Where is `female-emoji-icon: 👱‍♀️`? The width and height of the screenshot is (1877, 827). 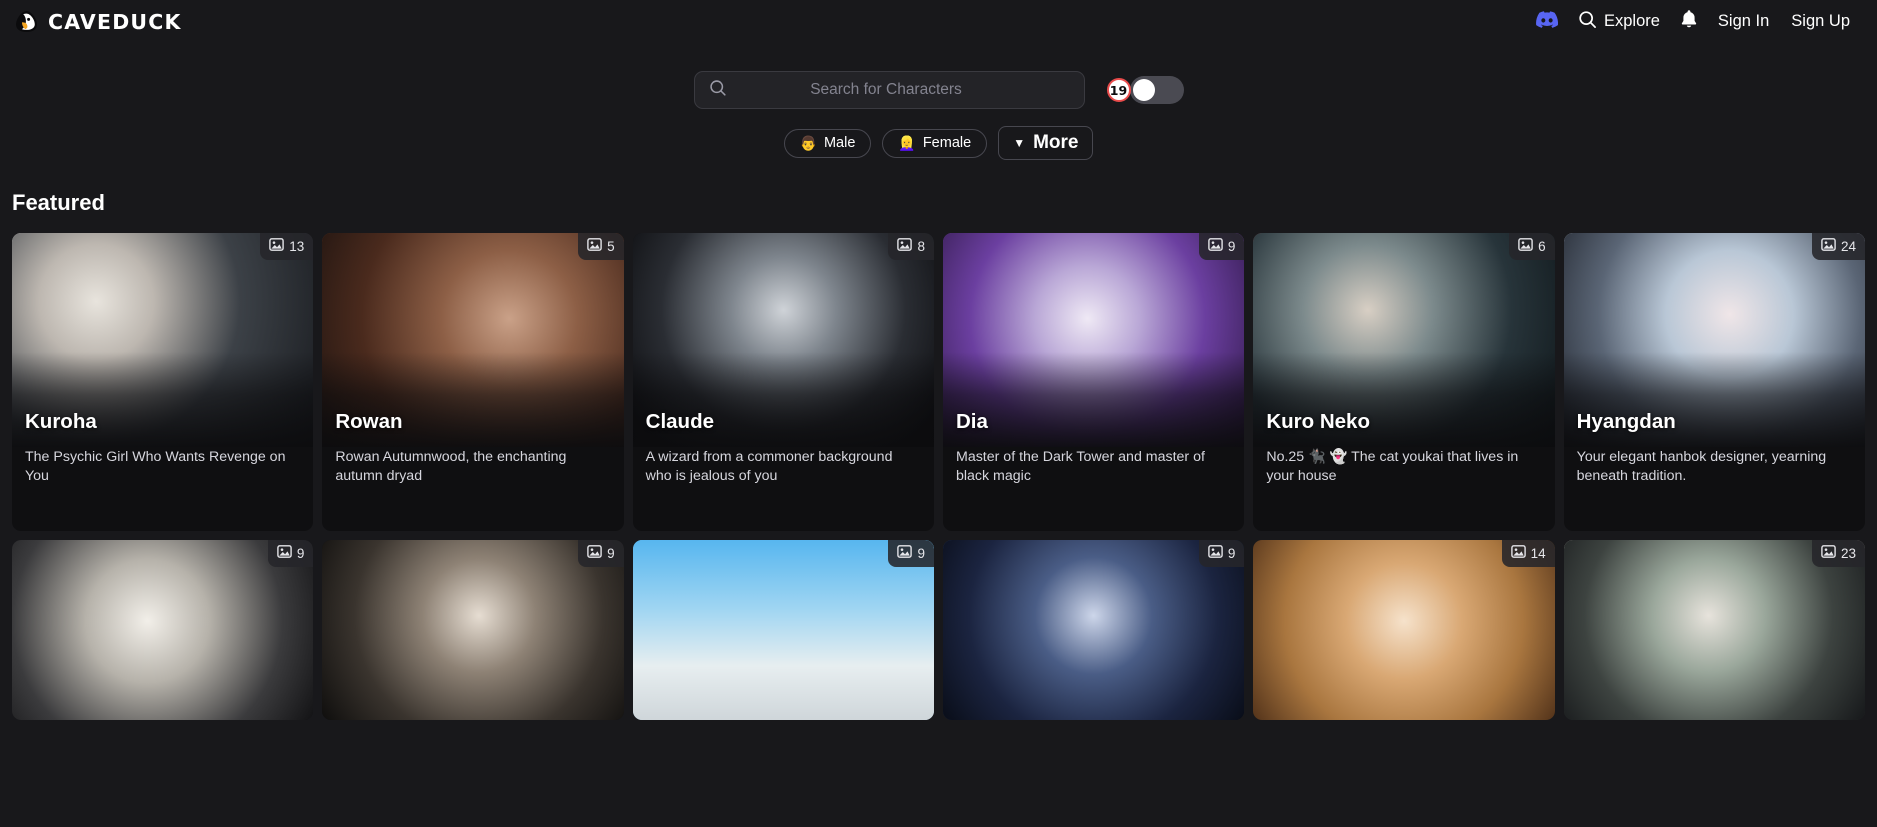 female-emoji-icon: 👱‍♀️ is located at coordinates (907, 143).